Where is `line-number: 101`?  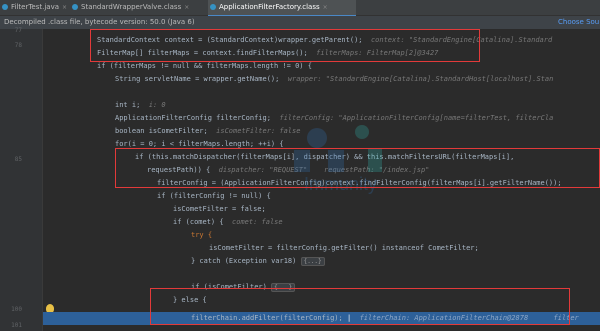 line-number: 101 is located at coordinates (16, 325).